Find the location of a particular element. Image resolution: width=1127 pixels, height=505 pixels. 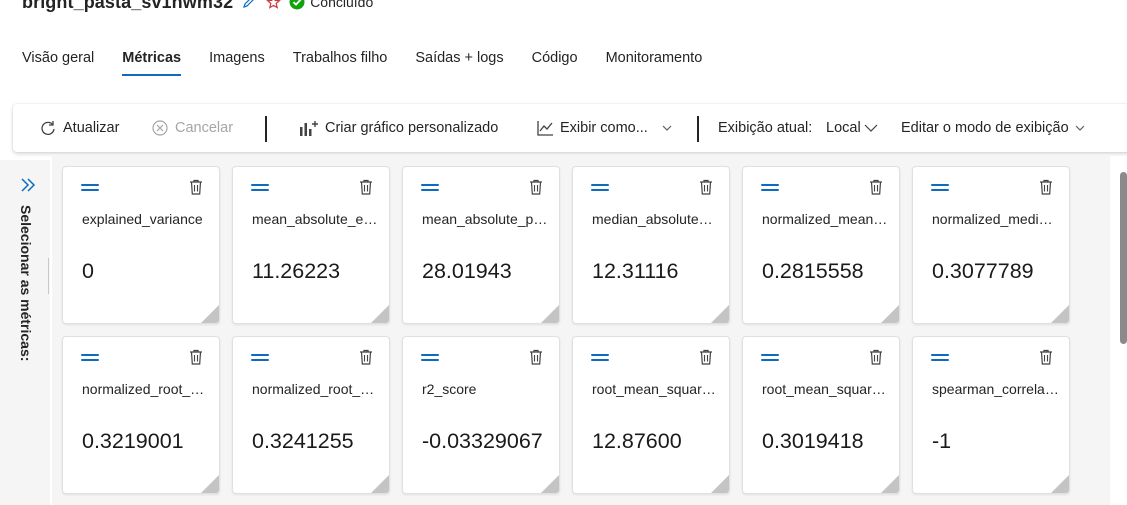

metric-name: r2_score is located at coordinates (449, 389).